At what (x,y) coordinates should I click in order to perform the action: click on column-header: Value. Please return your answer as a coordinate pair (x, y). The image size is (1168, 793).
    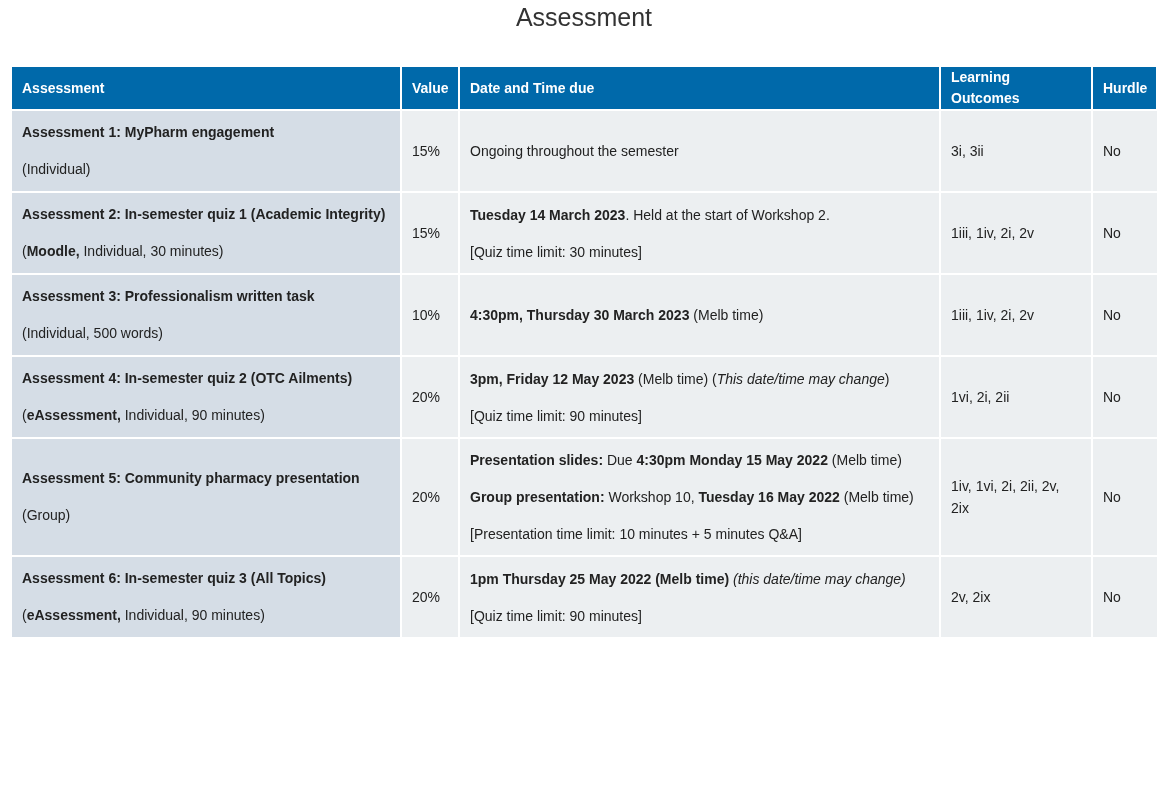
    Looking at the image, I should click on (430, 88).